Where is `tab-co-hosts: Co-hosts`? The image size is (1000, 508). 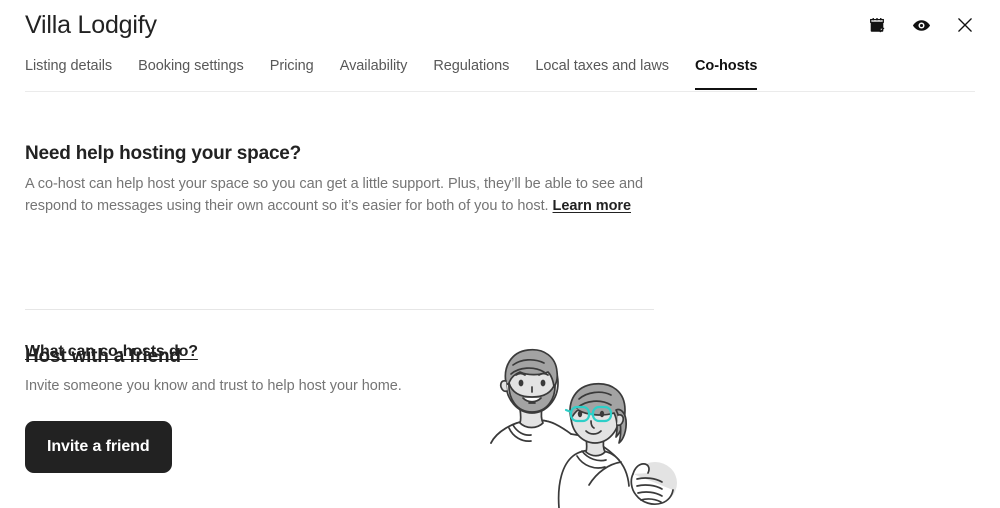
tab-co-hosts: Co-hosts is located at coordinates (726, 74).